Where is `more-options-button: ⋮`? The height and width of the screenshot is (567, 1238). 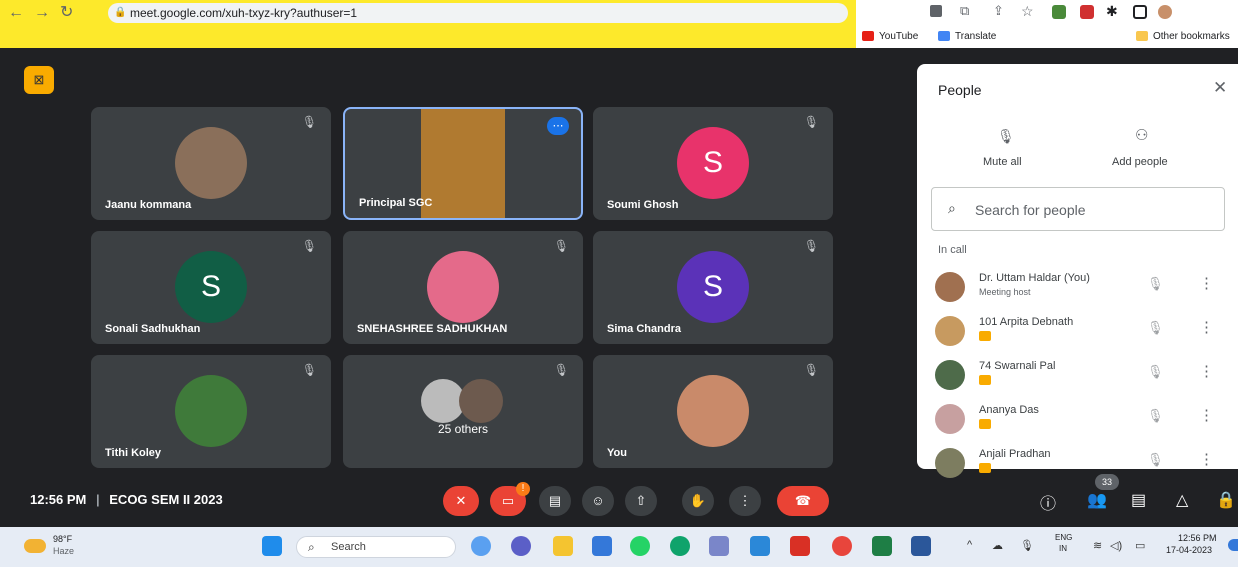
more-options-button: ⋮ is located at coordinates (745, 501).